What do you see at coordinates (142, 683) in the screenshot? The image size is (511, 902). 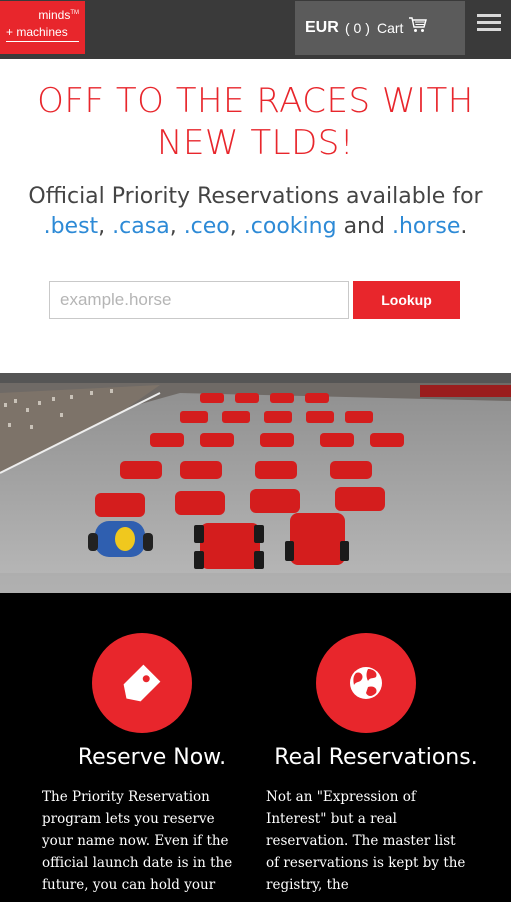 I see `tag-icon` at bounding box center [142, 683].